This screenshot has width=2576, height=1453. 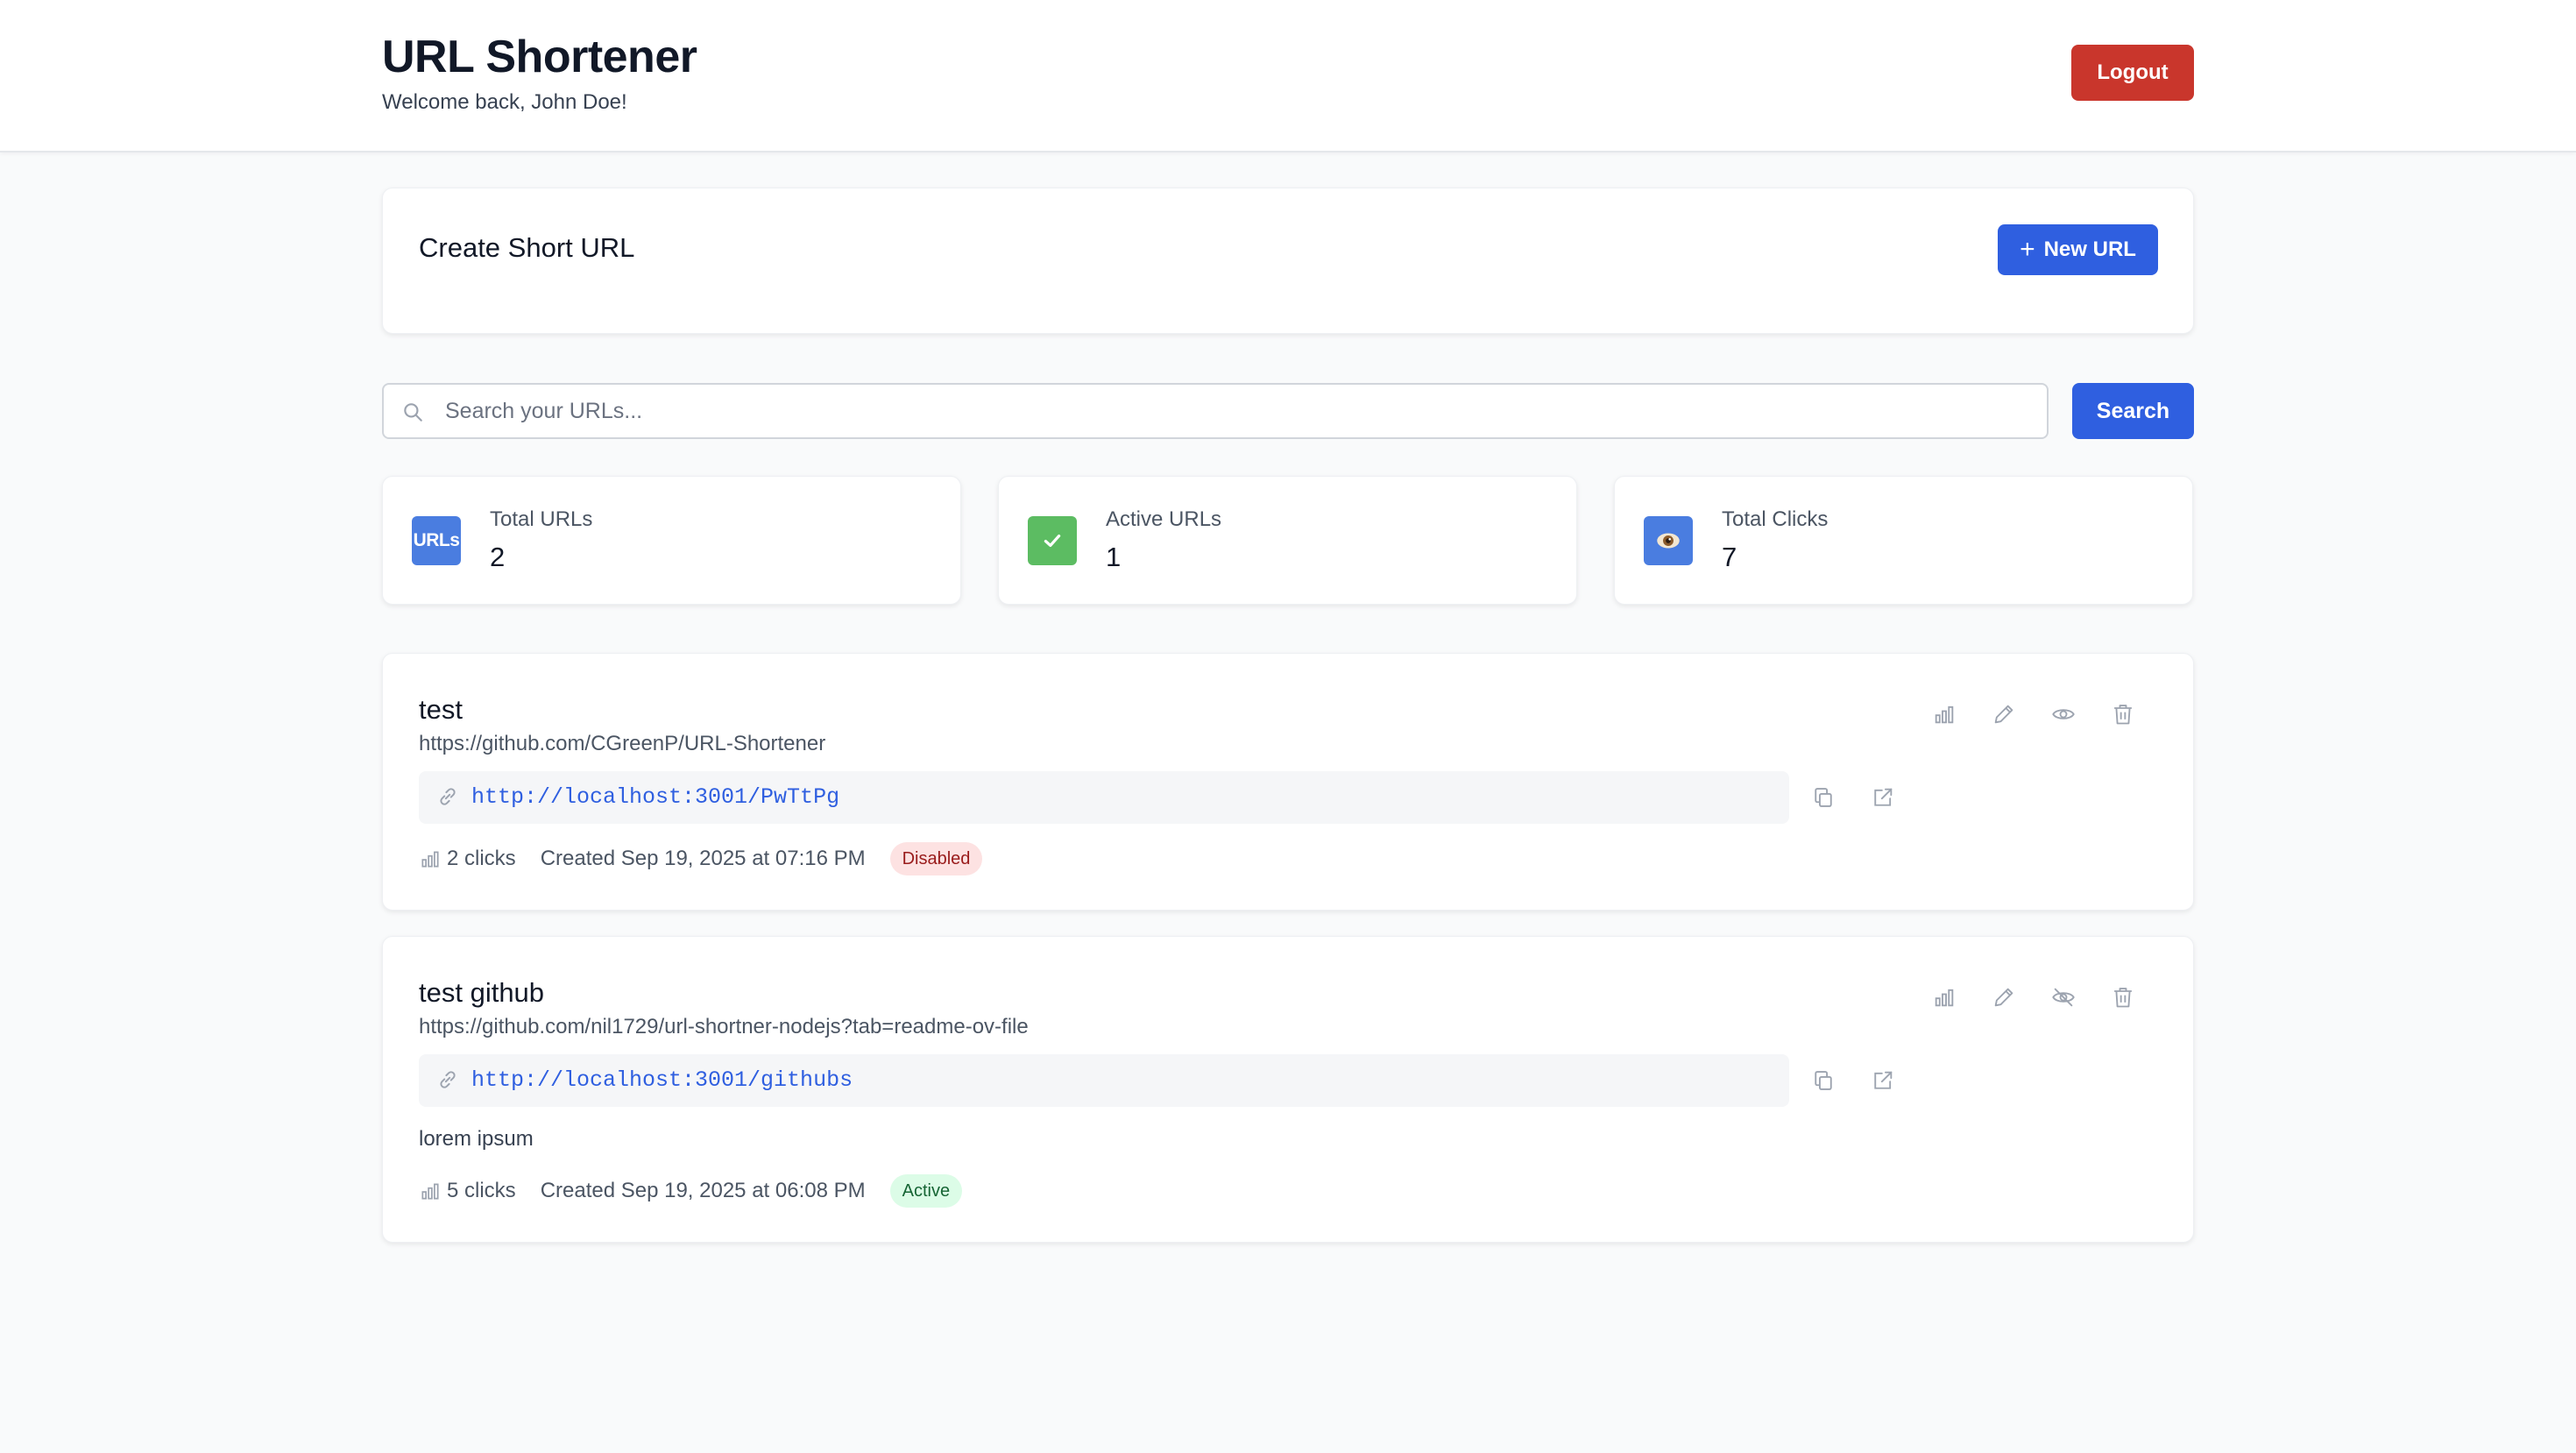 I want to click on stat-card-active-urls: Active URLs 1, so click(x=1287, y=540).